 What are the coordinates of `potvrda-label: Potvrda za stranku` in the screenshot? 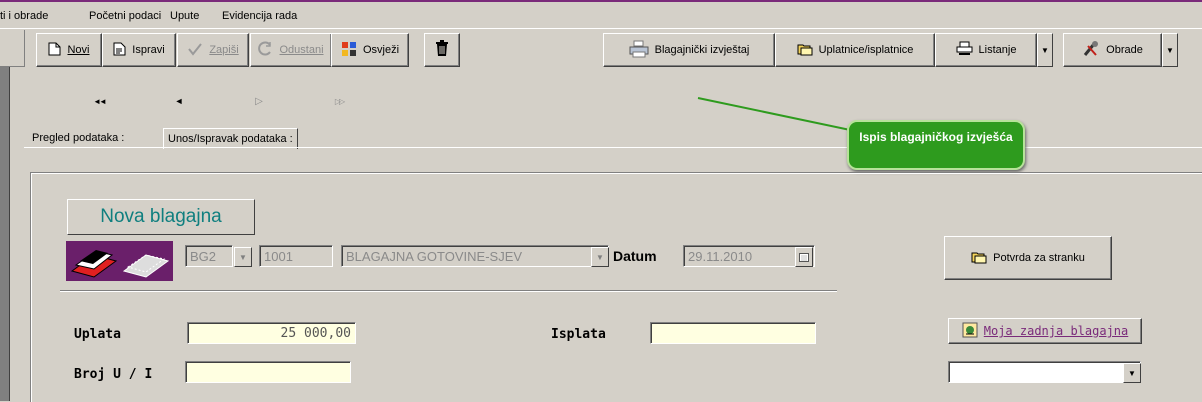 It's located at (1039, 258).